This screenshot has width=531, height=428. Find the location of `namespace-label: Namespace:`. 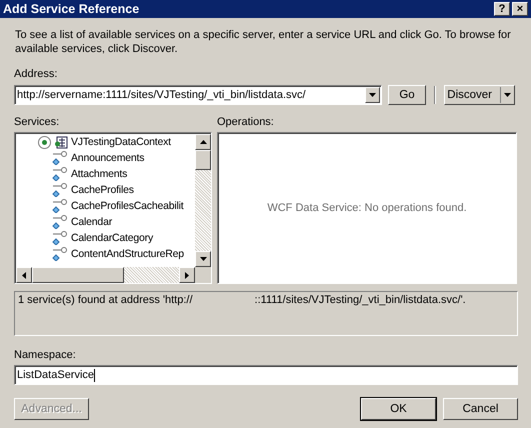

namespace-label: Namespace: is located at coordinates (45, 355).